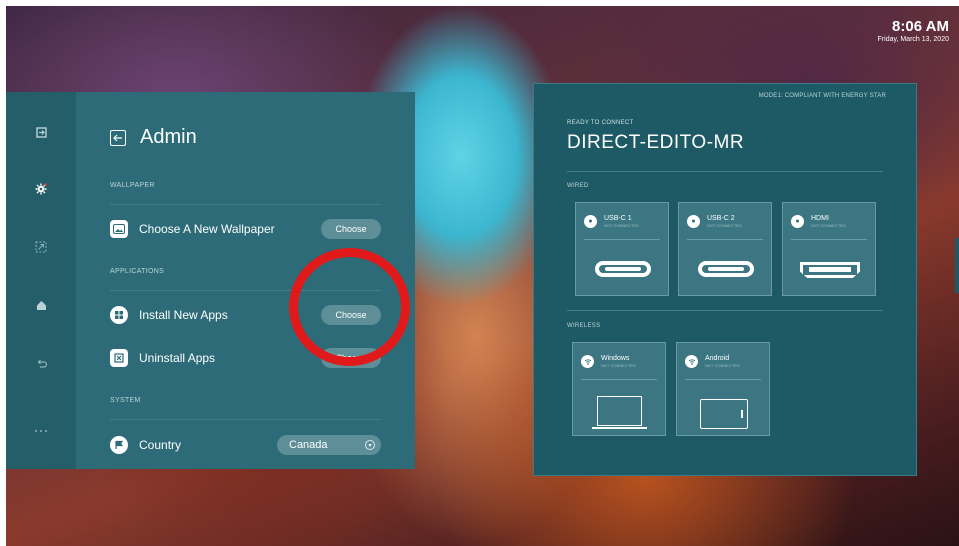 Image resolution: width=959 pixels, height=546 pixels. What do you see at coordinates (725, 249) in the screenshot?
I see `port-card-usbc-2: ● USB-C 2 NOT CONNECTED` at bounding box center [725, 249].